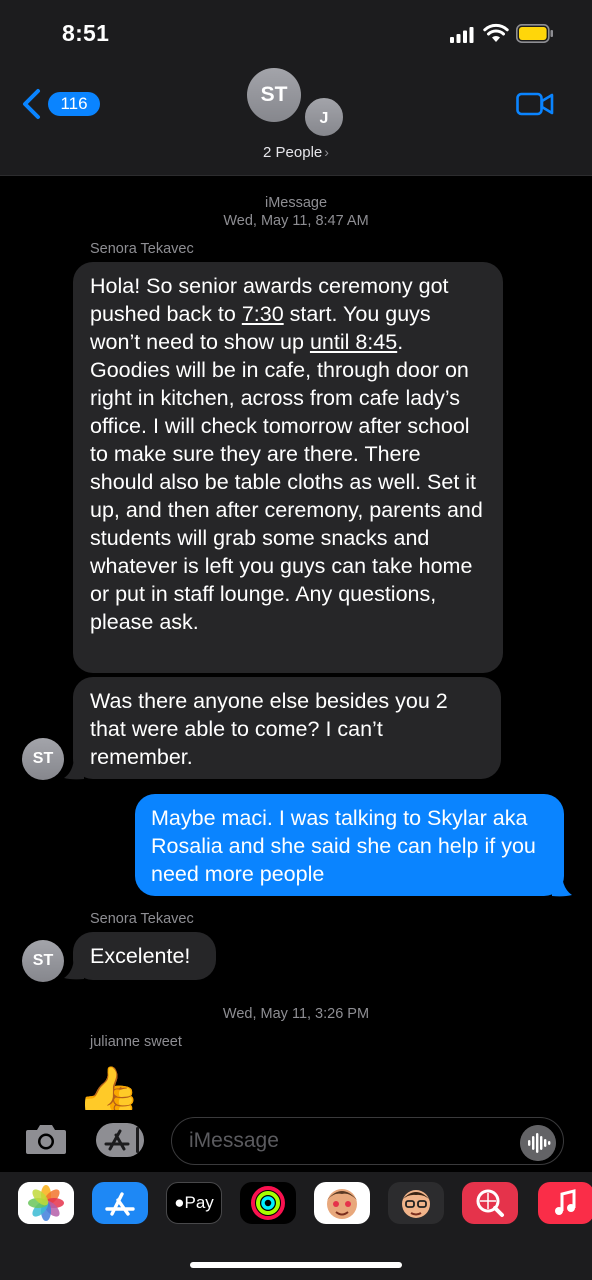 The image size is (592, 1280). Describe the element at coordinates (74, 104) in the screenshot. I see `unread-count-badge: 116` at that location.